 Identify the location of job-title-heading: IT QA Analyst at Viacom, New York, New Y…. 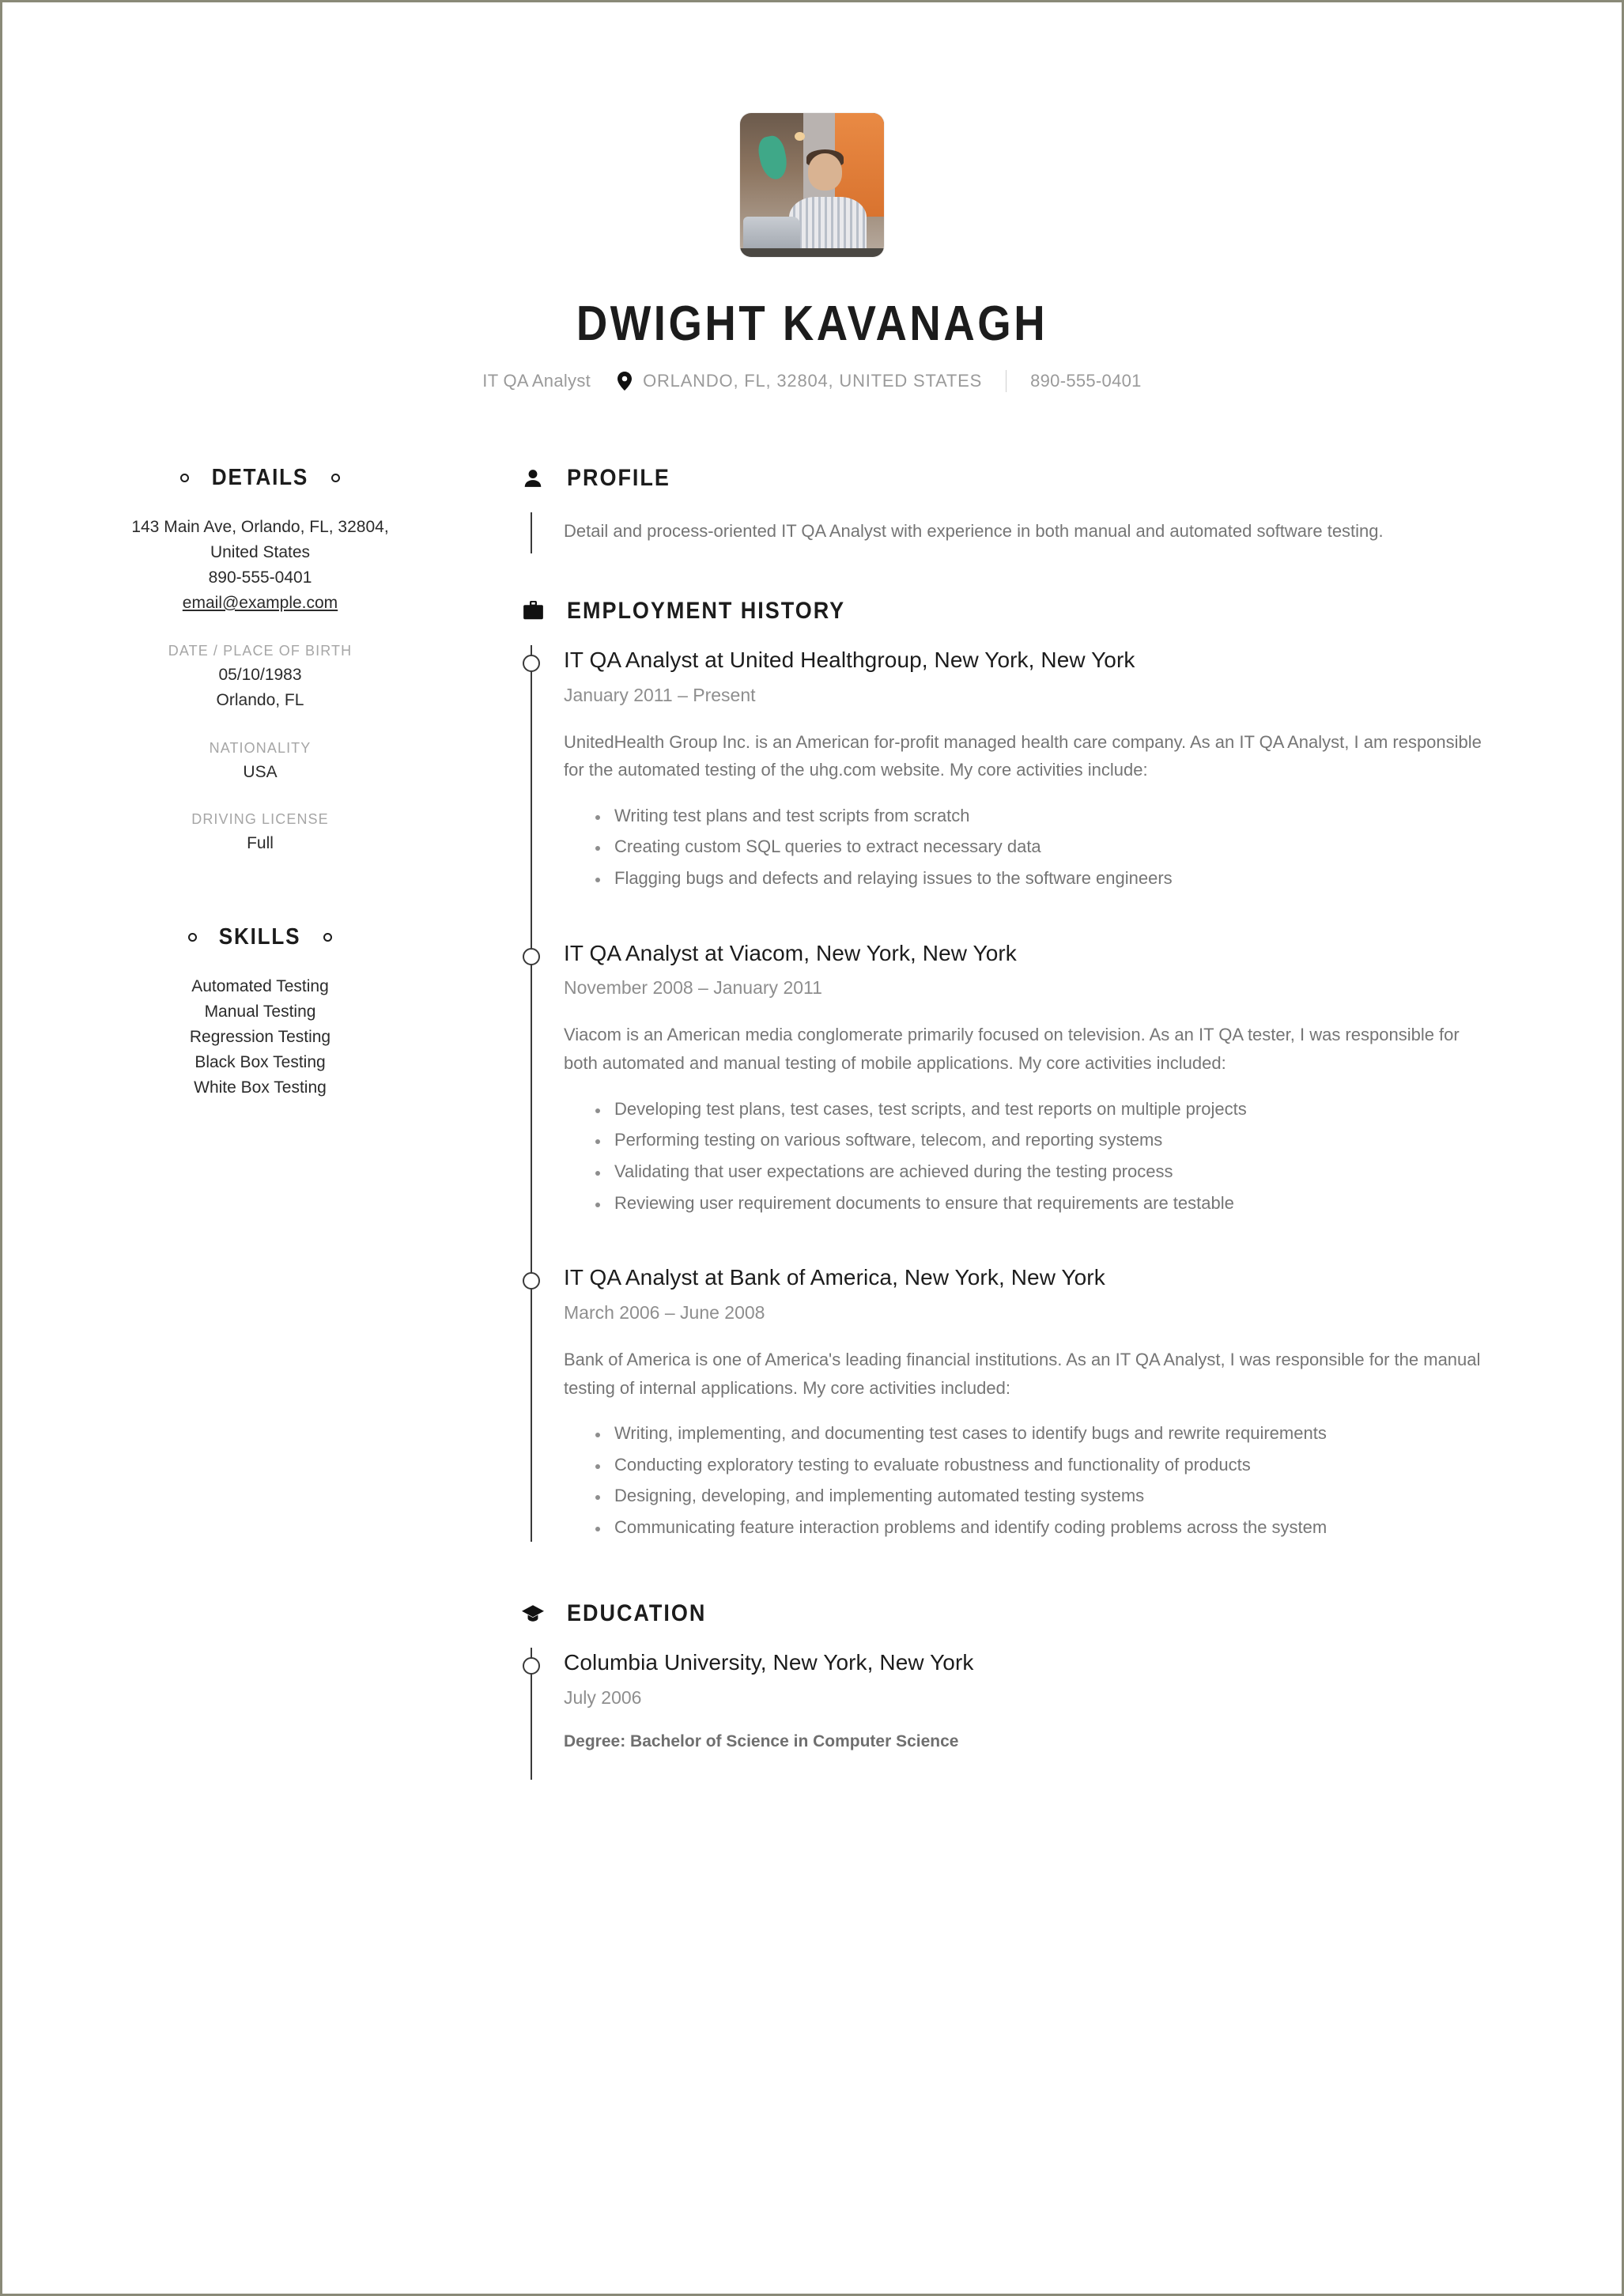
(790, 952).